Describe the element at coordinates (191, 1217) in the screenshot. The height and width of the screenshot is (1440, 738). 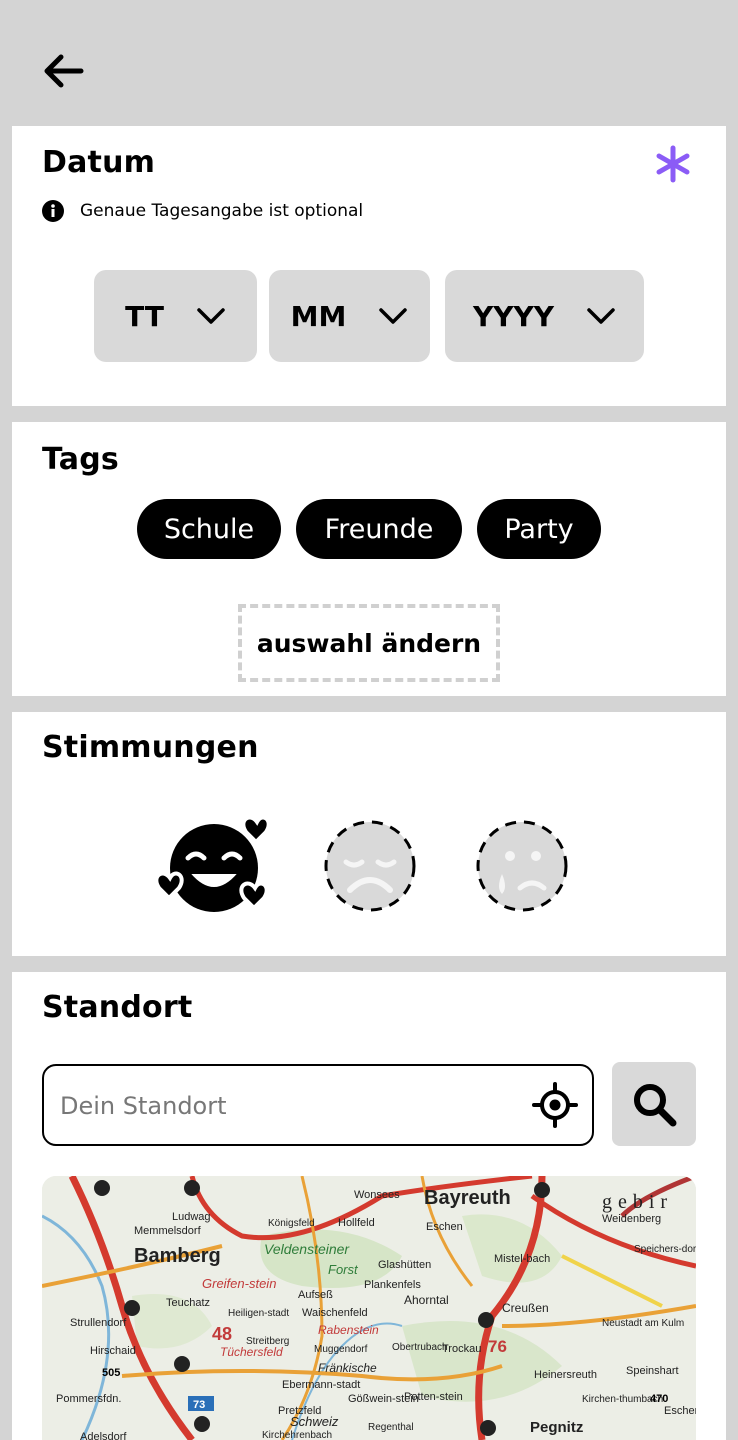
I see `map-label-ludwag: Ludwag` at that location.